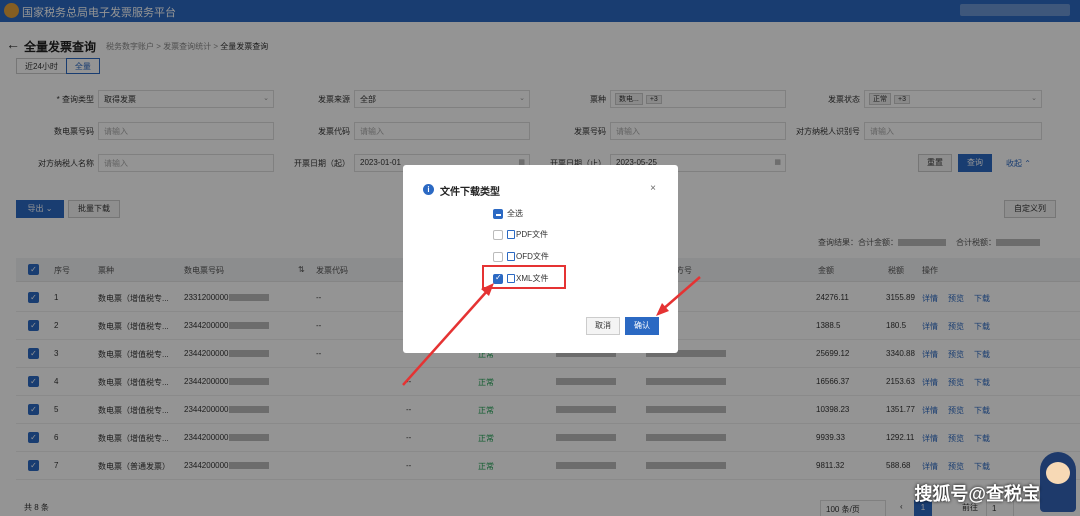  I want to click on mascot-image, so click(1058, 482).